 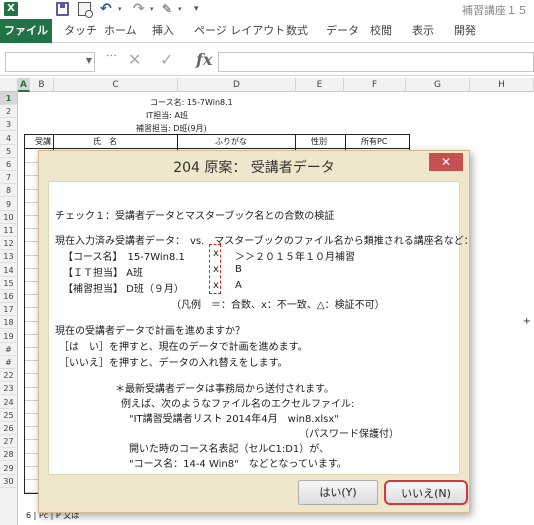 What do you see at coordinates (8, 217) in the screenshot?
I see `row-header: 10` at bounding box center [8, 217].